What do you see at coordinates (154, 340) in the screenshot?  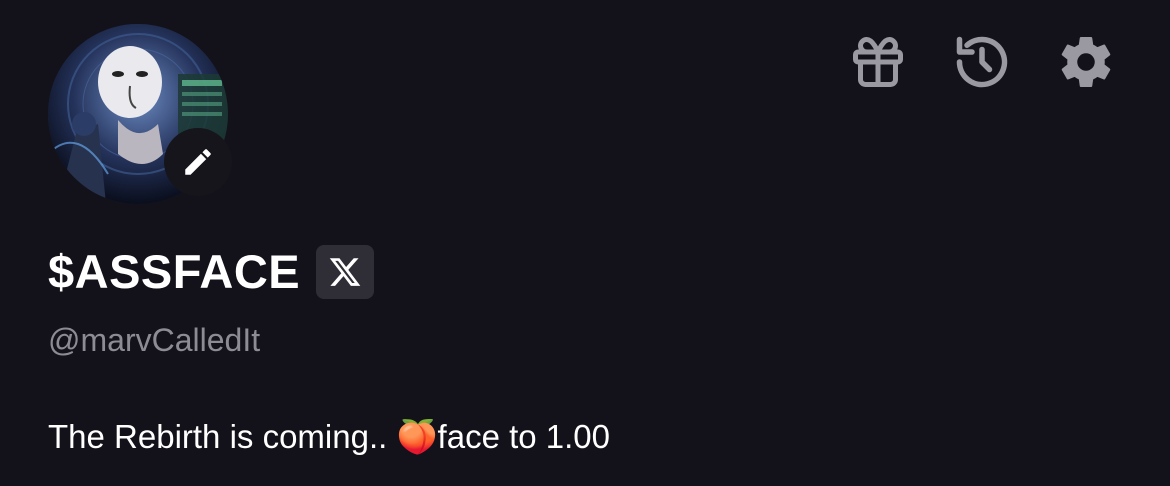 I see `user-handle: @marvCalledIt` at bounding box center [154, 340].